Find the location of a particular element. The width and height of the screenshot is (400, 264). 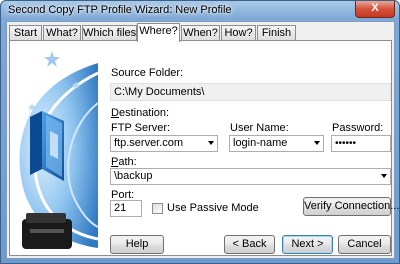

tab-how: How? is located at coordinates (238, 33).